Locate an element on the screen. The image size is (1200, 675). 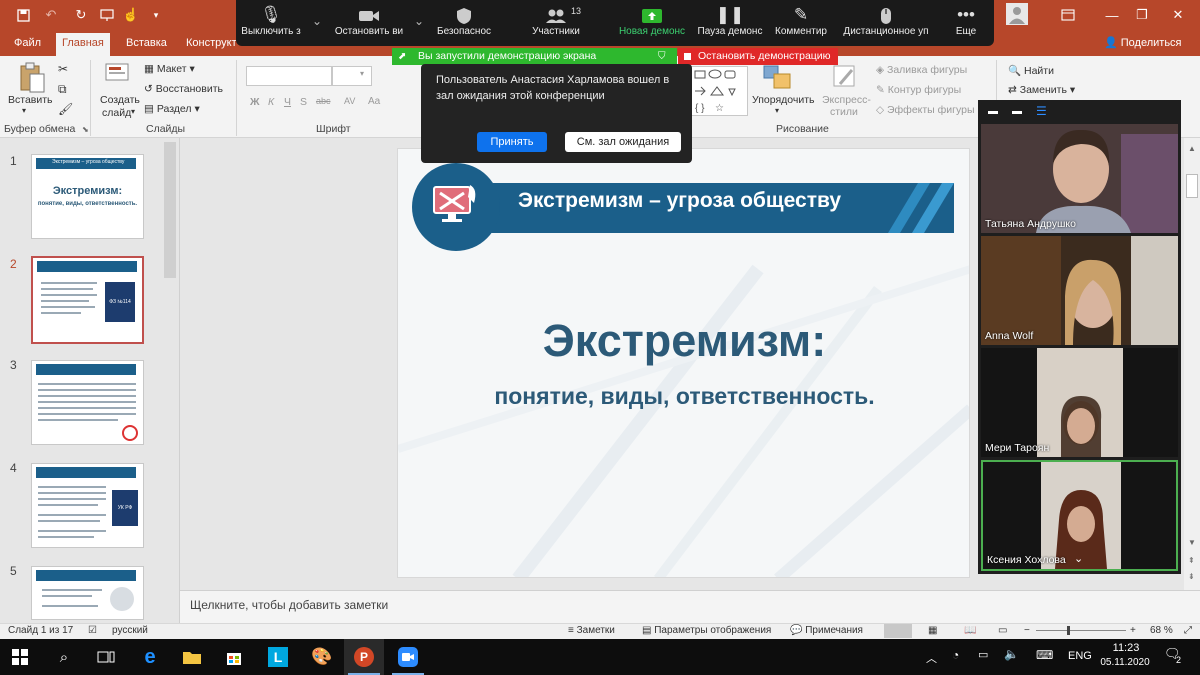
normal-view-icon is located at coordinates (898, 631).